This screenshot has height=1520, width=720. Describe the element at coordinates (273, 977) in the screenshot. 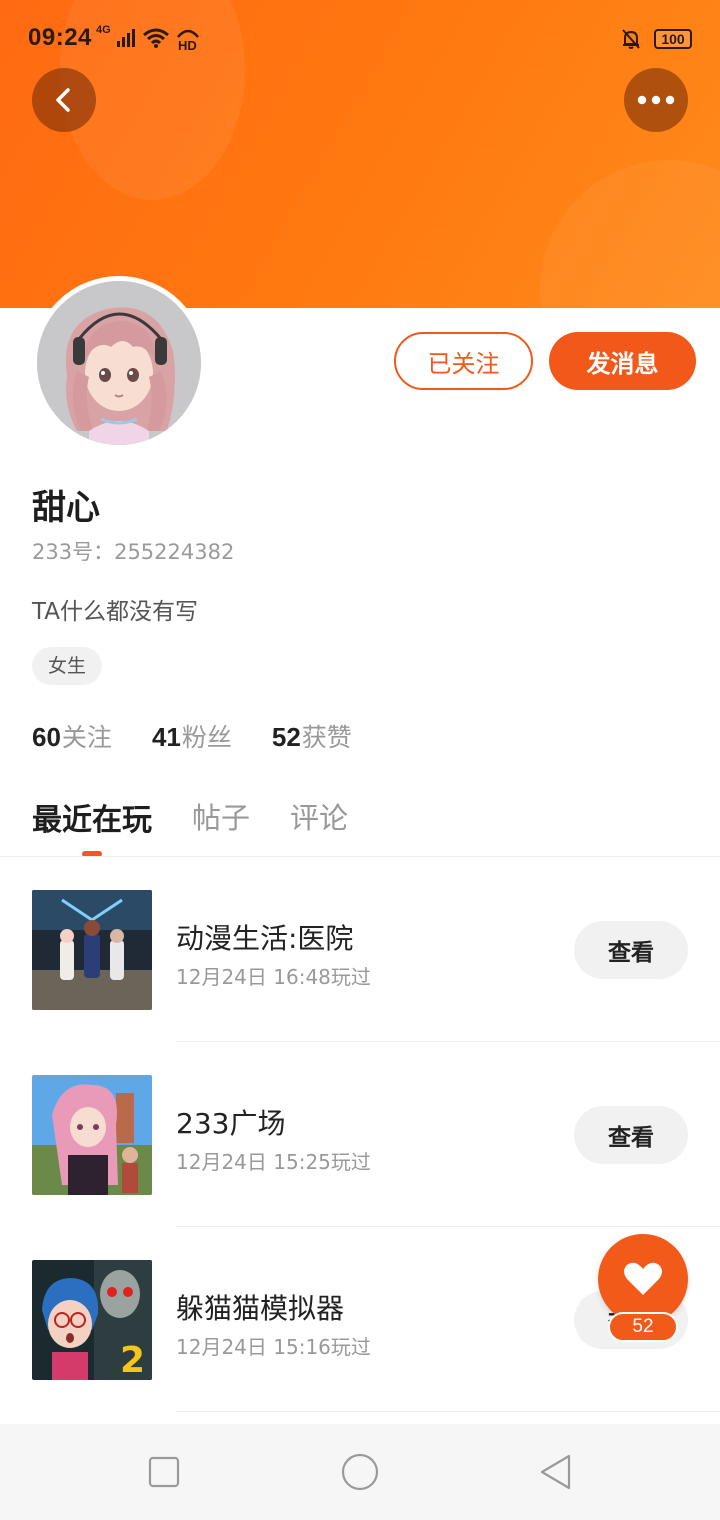

I see `game-played-time: 12月24日 16:48玩过` at that location.